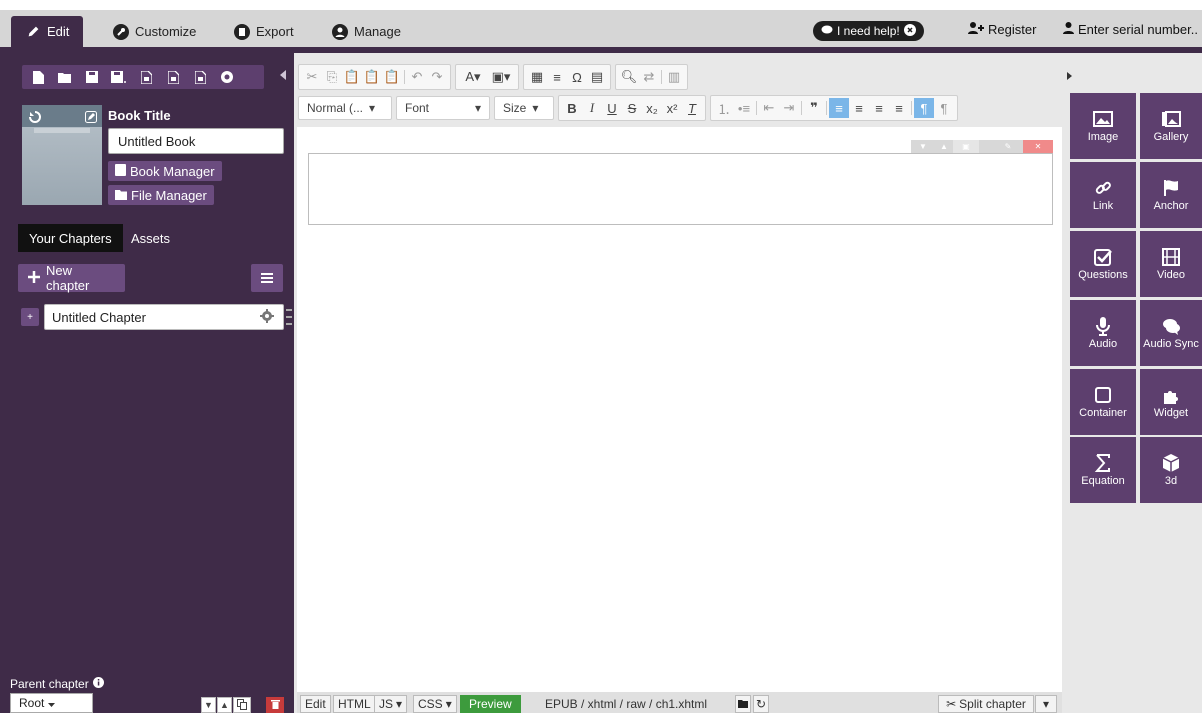 The width and height of the screenshot is (1202, 713). Describe the element at coordinates (200, 77) in the screenshot. I see `export-word-icon` at that location.